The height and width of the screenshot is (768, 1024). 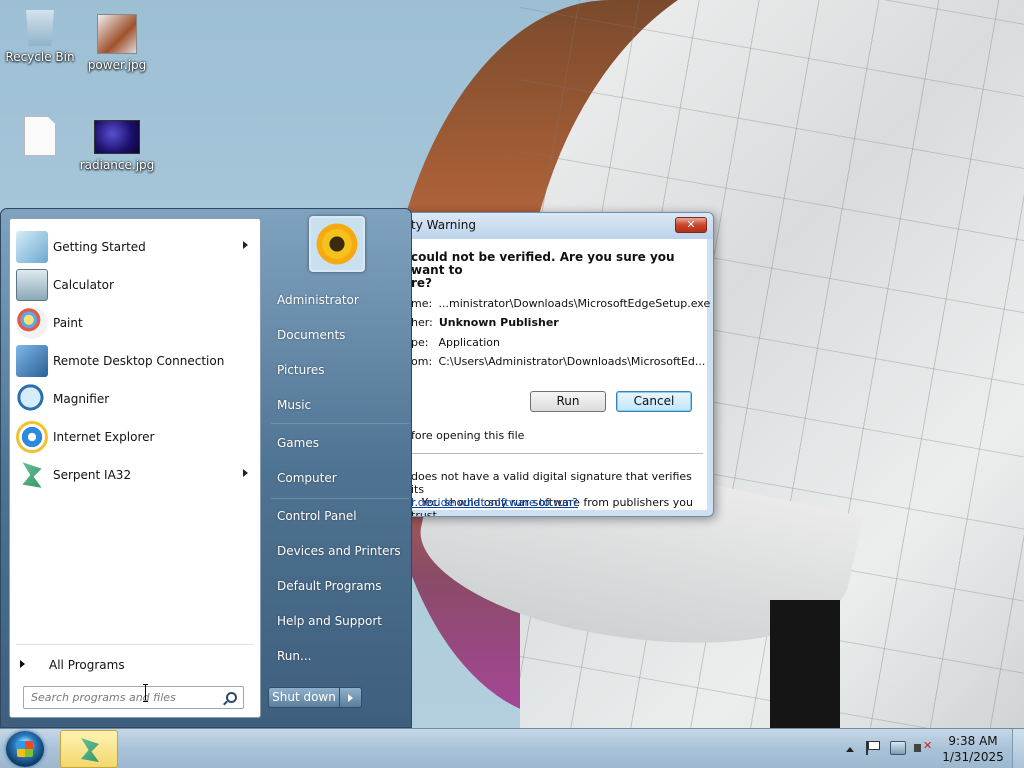 What do you see at coordinates (231, 697) in the screenshot?
I see `search-icon` at bounding box center [231, 697].